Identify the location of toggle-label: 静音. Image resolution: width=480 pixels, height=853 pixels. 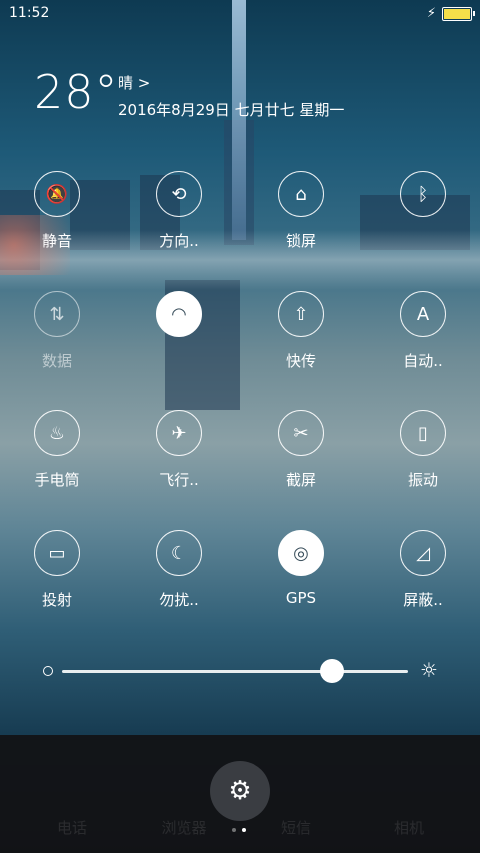
(56, 241).